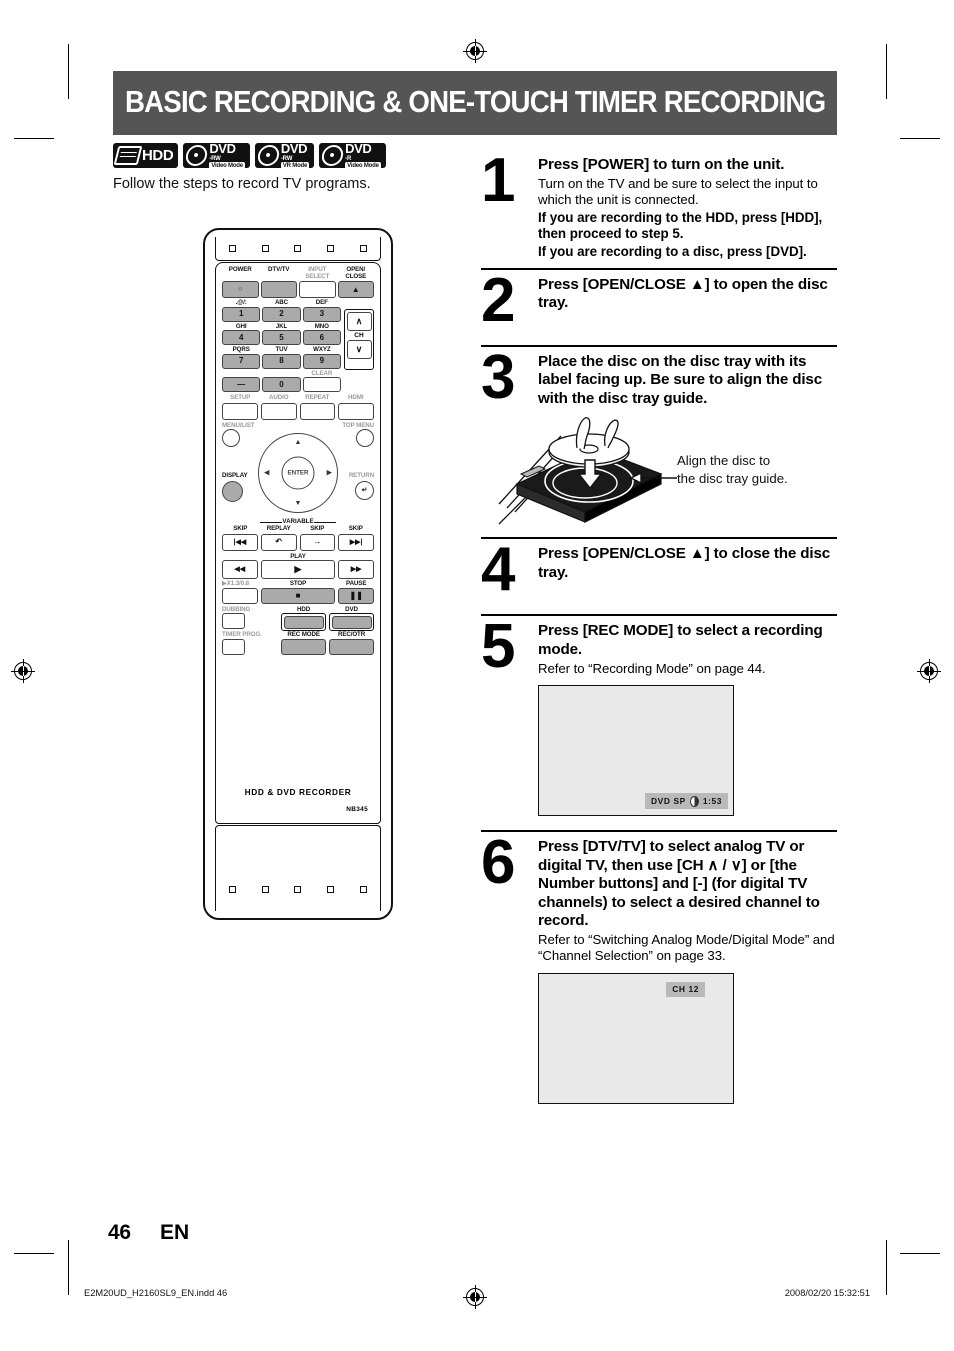  I want to click on direction-pad: ▲ ▼ ◀ ▶ ENTER, so click(298, 473).